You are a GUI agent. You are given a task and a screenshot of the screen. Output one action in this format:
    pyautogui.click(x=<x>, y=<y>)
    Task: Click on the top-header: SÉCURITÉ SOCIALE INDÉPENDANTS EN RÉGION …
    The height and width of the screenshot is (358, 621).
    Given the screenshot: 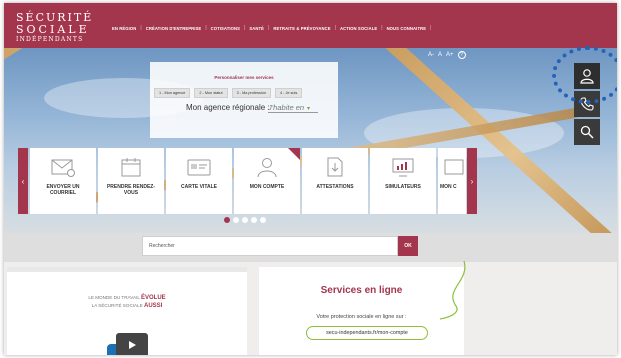 What is the action you would take?
    pyautogui.click(x=310, y=25)
    